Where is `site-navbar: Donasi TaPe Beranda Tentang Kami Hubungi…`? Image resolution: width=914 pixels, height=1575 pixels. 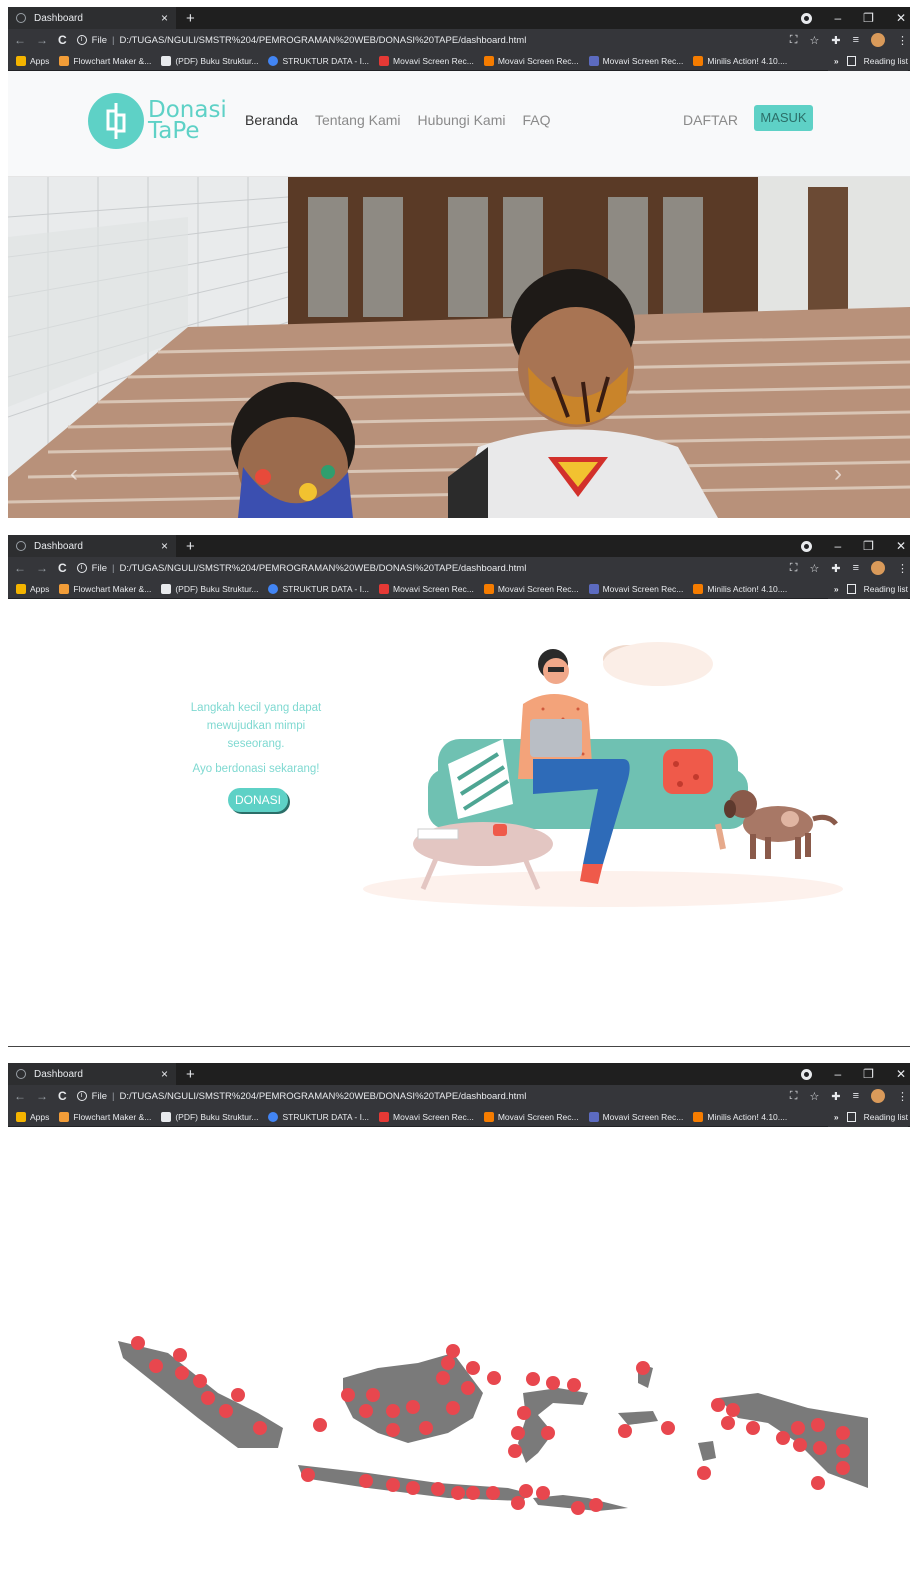
site-navbar: Donasi TaPe Beranda Tentang Kami Hubungi… is located at coordinates (459, 124).